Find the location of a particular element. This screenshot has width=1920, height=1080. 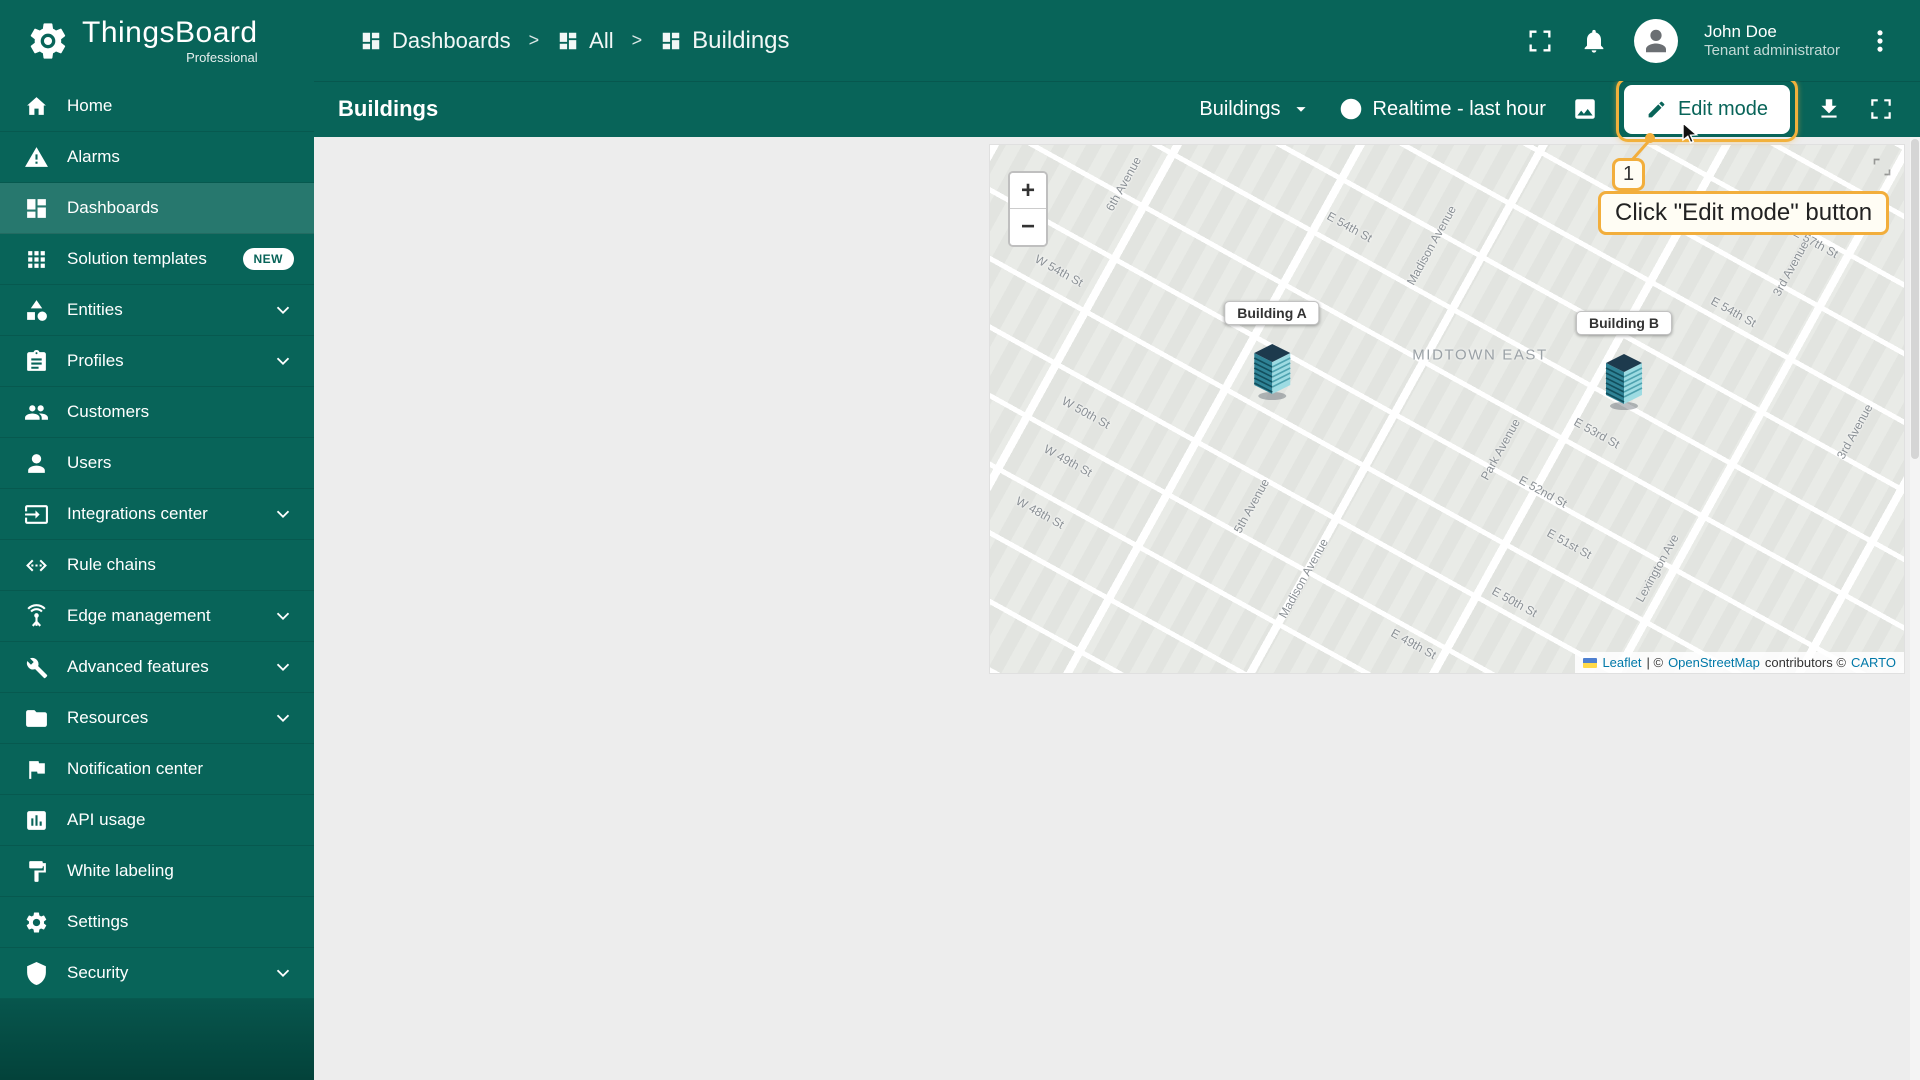

download-icon is located at coordinates (1829, 108).